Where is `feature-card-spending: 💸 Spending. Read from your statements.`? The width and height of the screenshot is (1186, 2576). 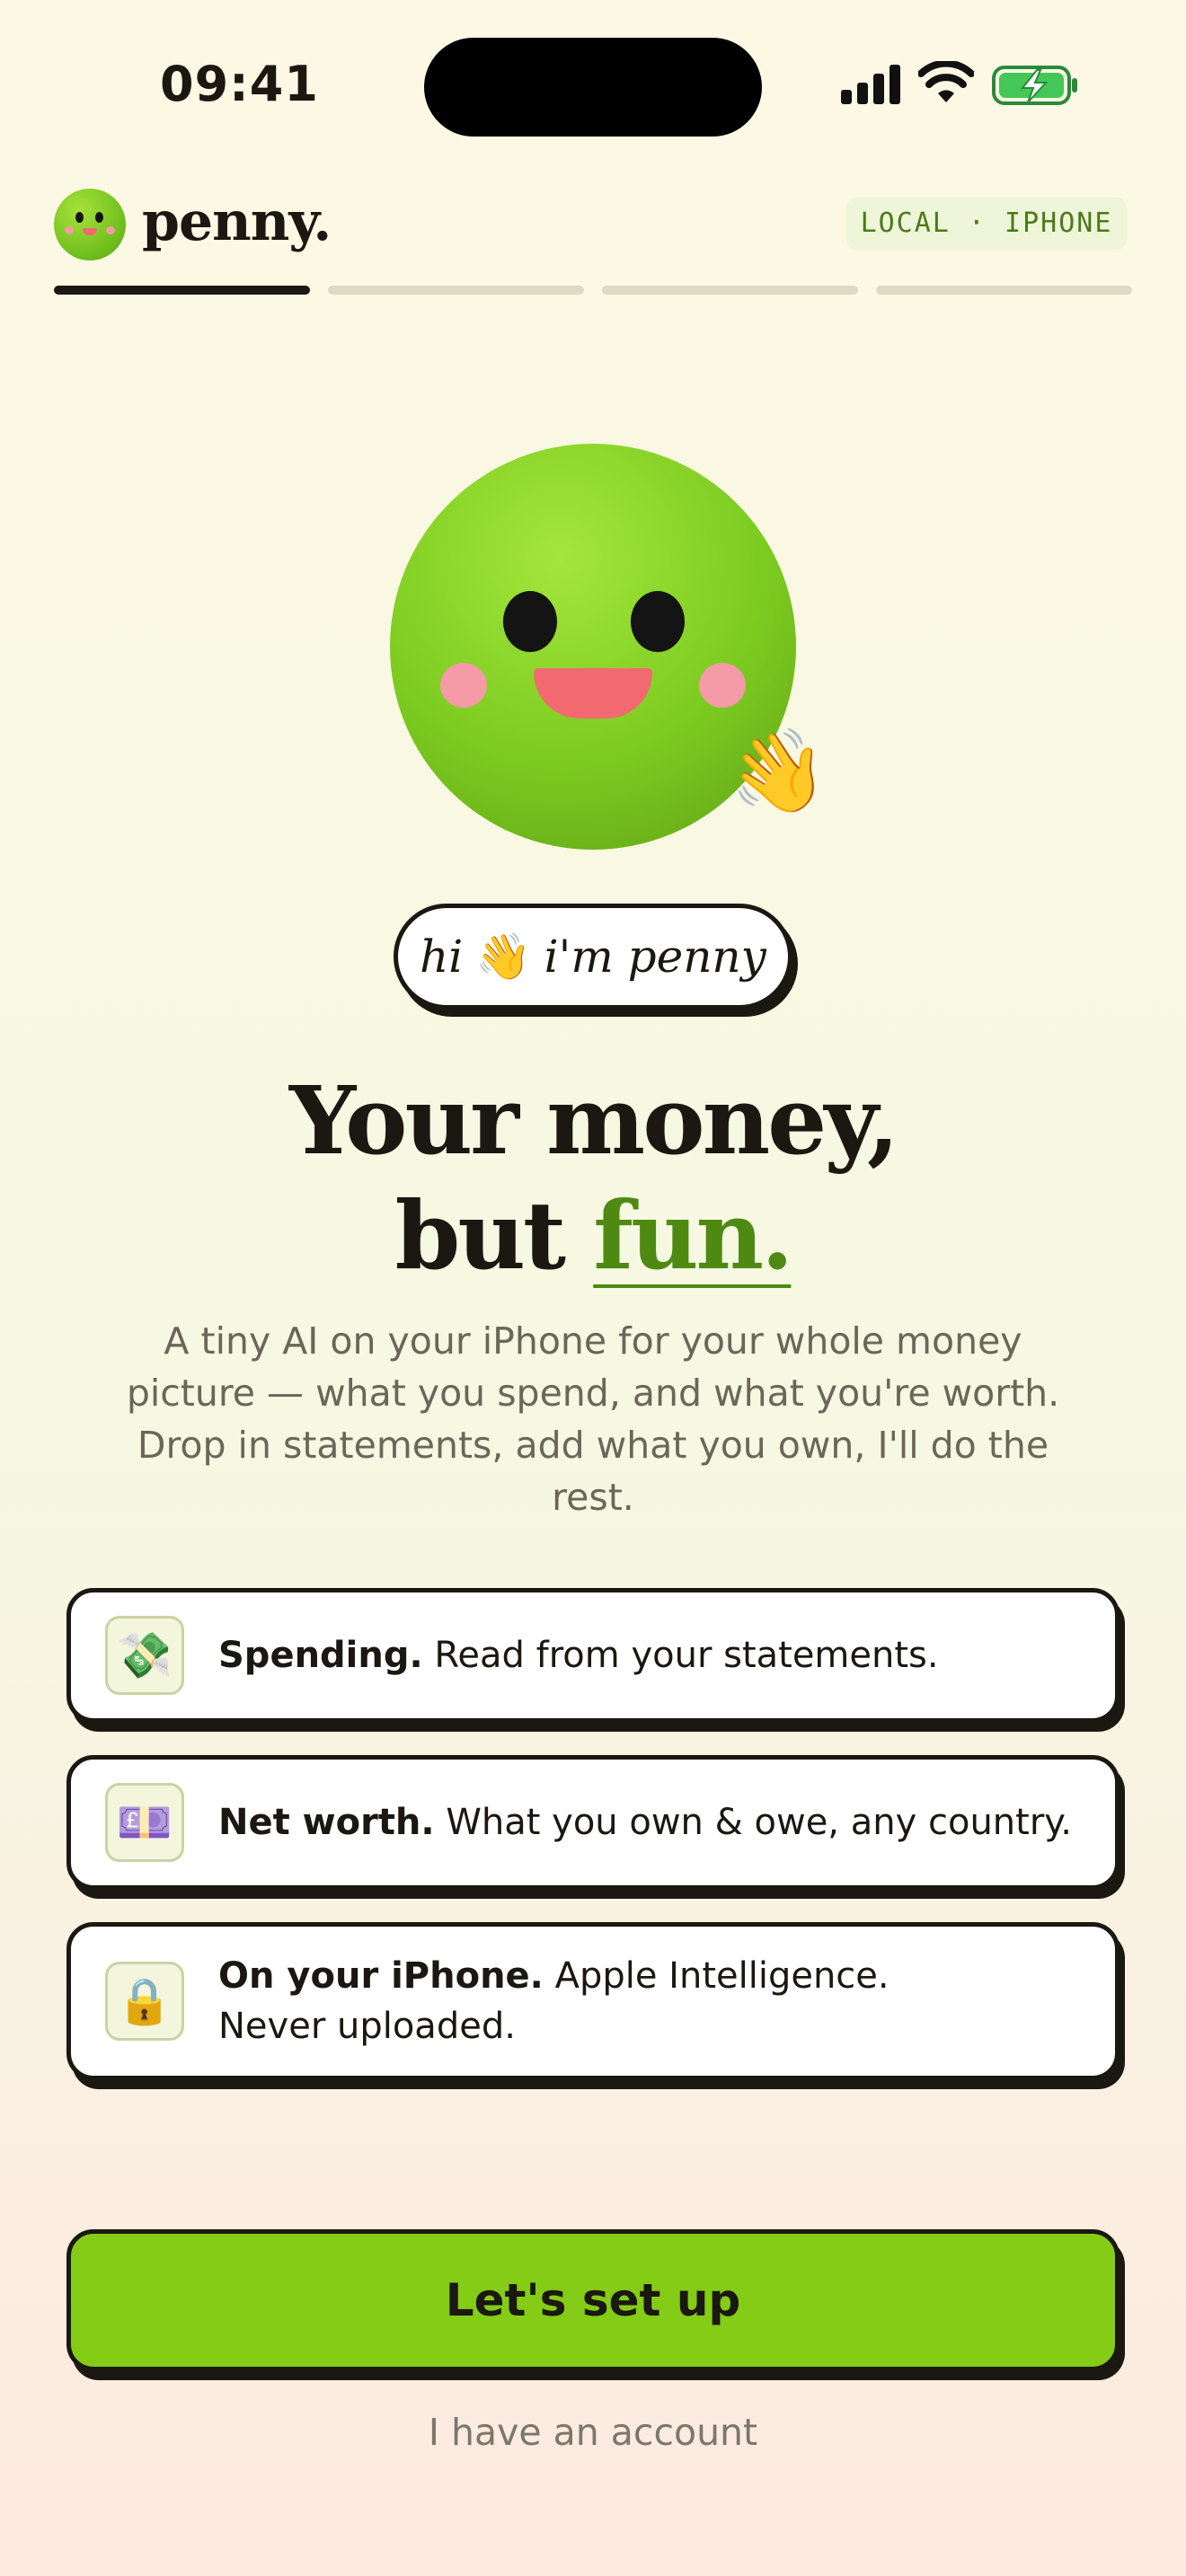
feature-card-spending: 💸 Spending. Read from your statements. is located at coordinates (593, 1655).